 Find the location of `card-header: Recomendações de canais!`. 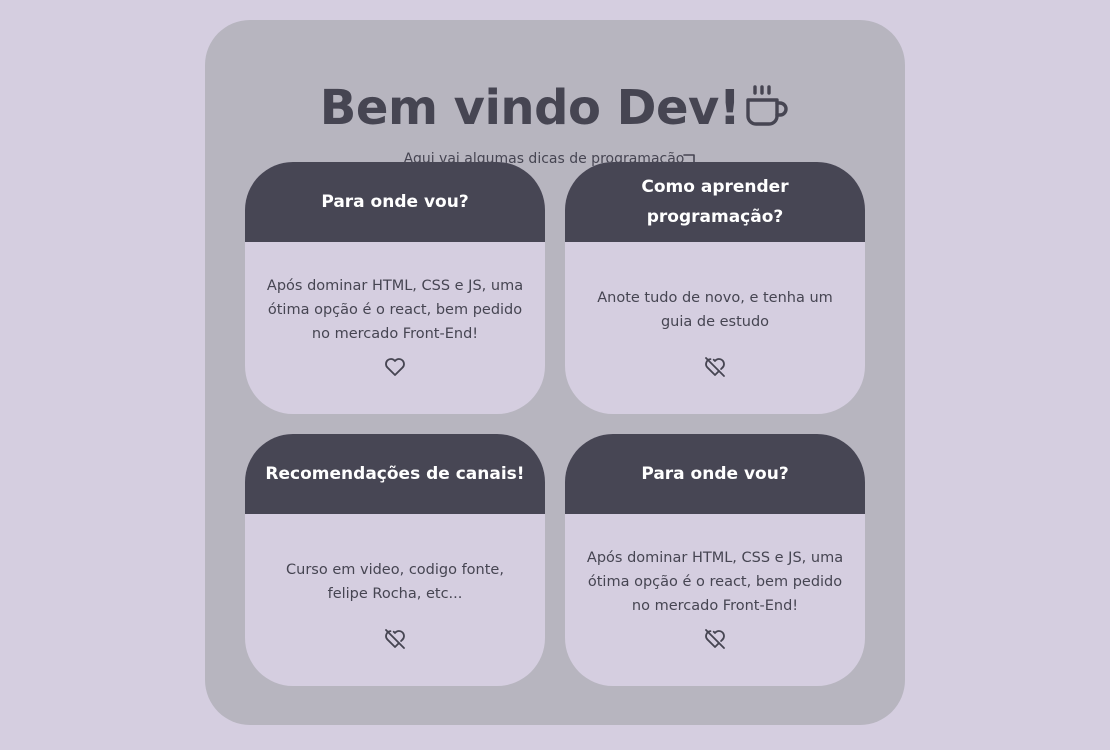

card-header: Recomendações de canais! is located at coordinates (395, 474).